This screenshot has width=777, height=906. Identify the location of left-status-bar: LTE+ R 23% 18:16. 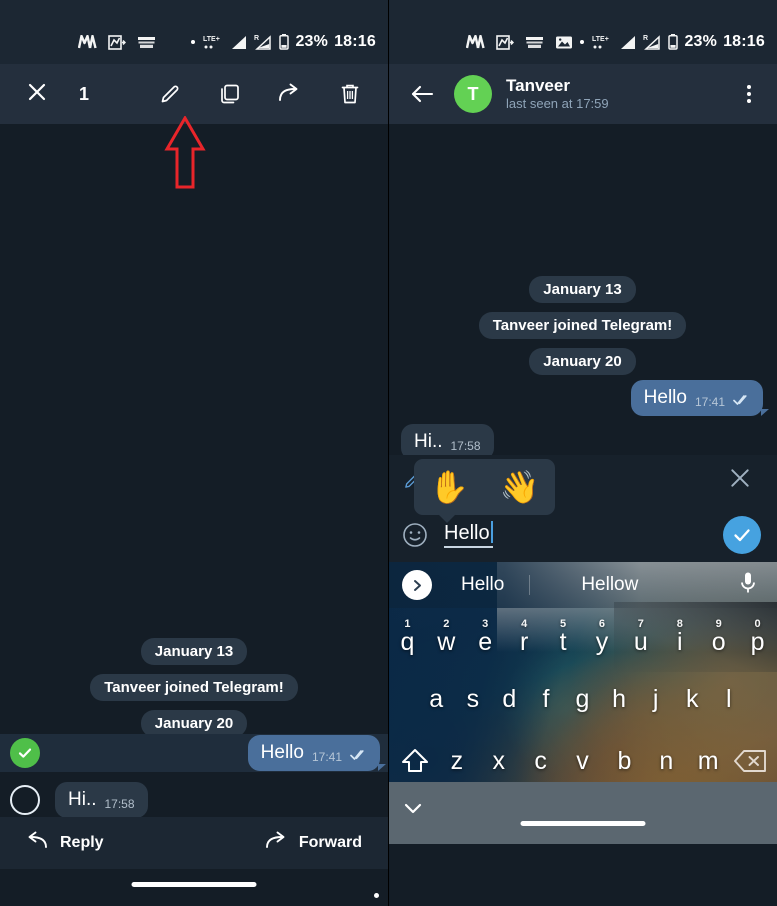
(194, 42).